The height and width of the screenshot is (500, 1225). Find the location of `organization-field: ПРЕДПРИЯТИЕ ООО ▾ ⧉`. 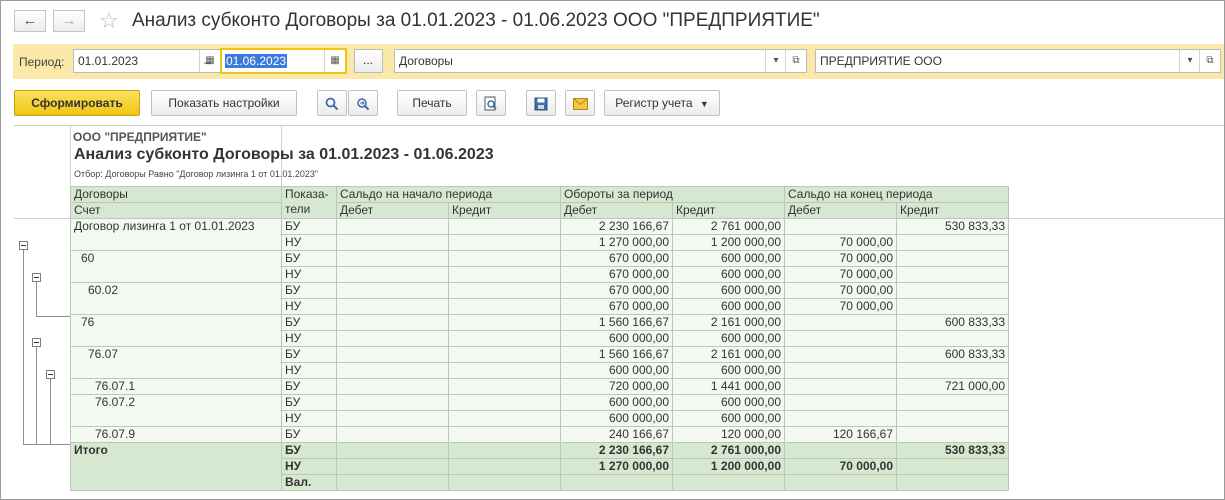

organization-field: ПРЕДПРИЯТИЕ ООО ▾ ⧉ is located at coordinates (1018, 61).